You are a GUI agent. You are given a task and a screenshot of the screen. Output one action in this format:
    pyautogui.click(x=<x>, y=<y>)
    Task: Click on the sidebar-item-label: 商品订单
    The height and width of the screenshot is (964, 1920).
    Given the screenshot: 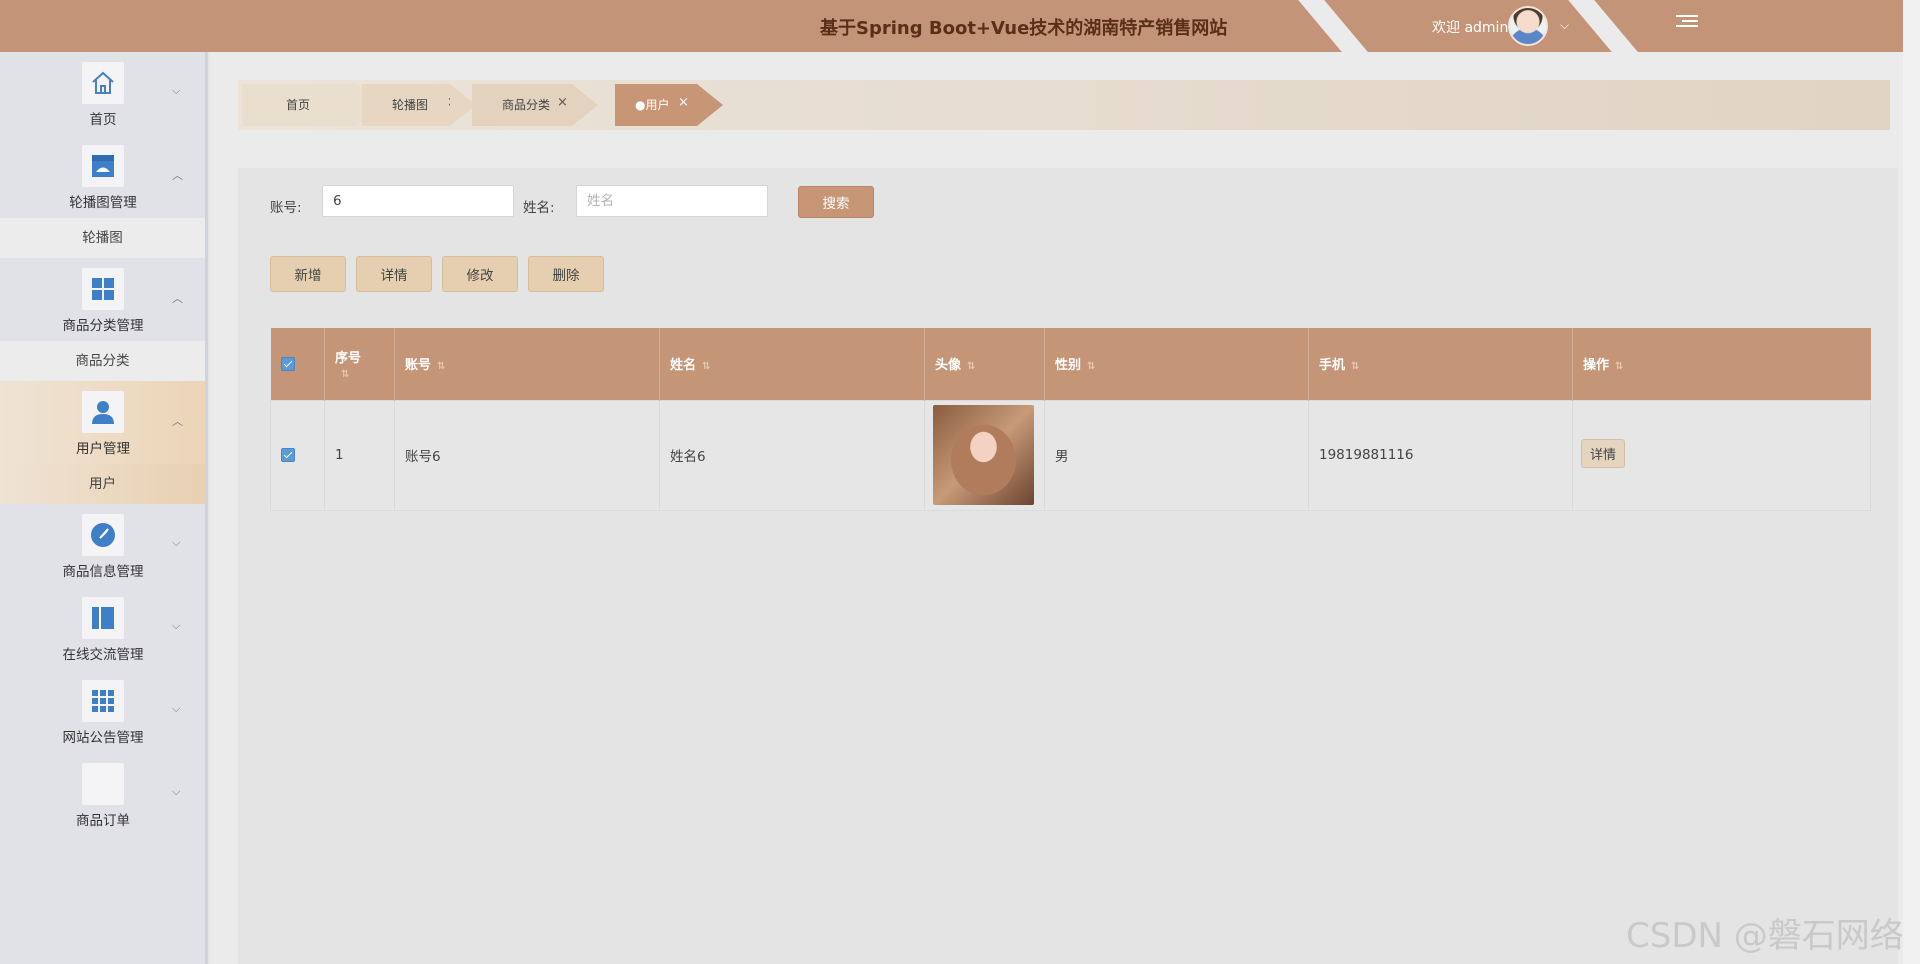 What is the action you would take?
    pyautogui.click(x=103, y=821)
    